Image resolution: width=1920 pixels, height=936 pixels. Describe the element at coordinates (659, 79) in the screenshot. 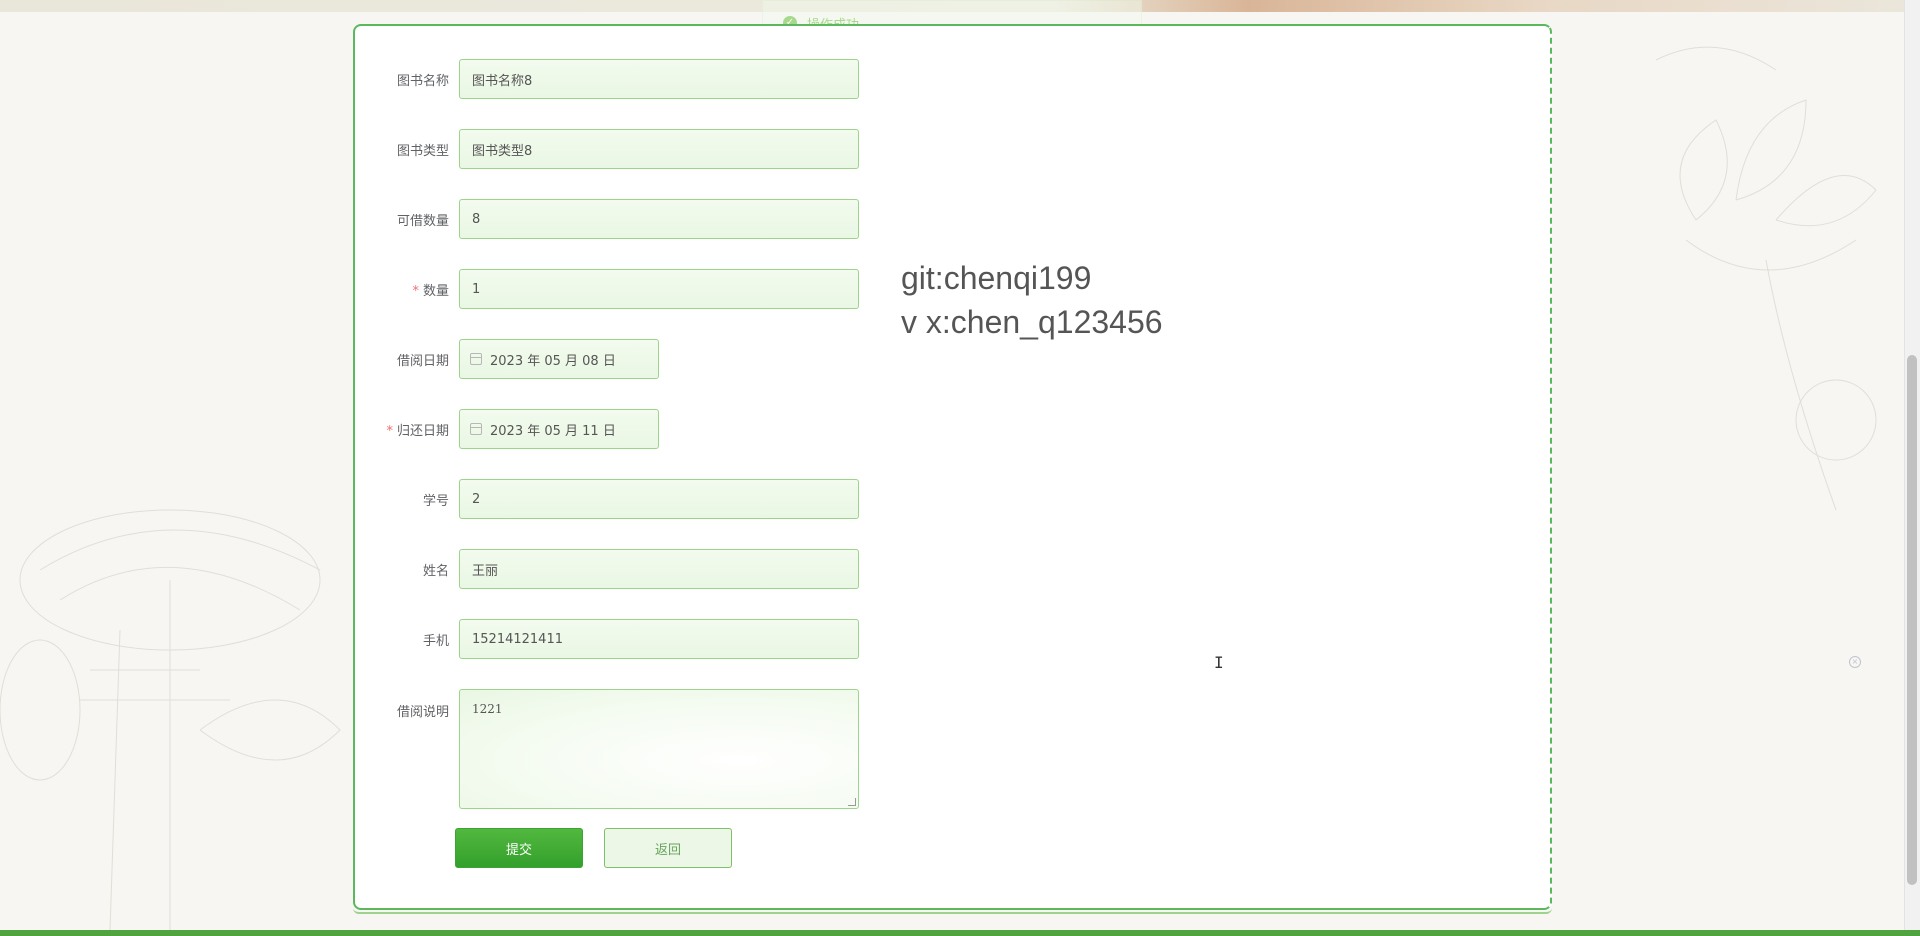

I see `book-name-input: 图书名称8` at that location.